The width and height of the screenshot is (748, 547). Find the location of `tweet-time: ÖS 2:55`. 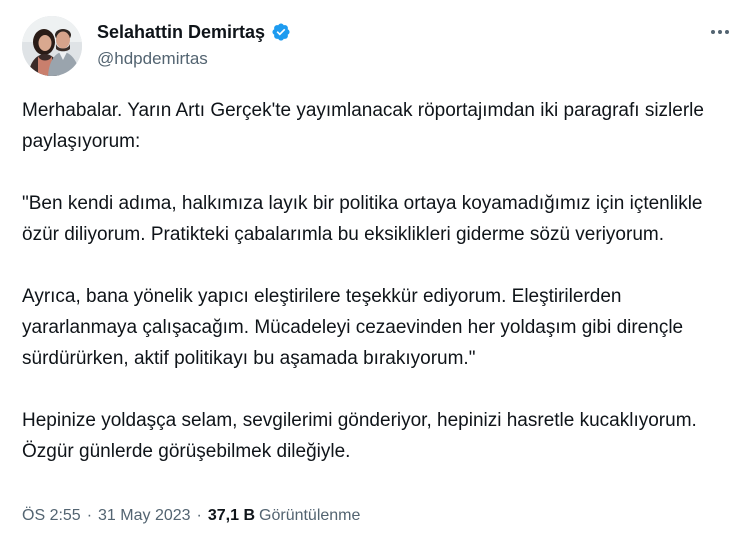

tweet-time: ÖS 2:55 is located at coordinates (51, 516).